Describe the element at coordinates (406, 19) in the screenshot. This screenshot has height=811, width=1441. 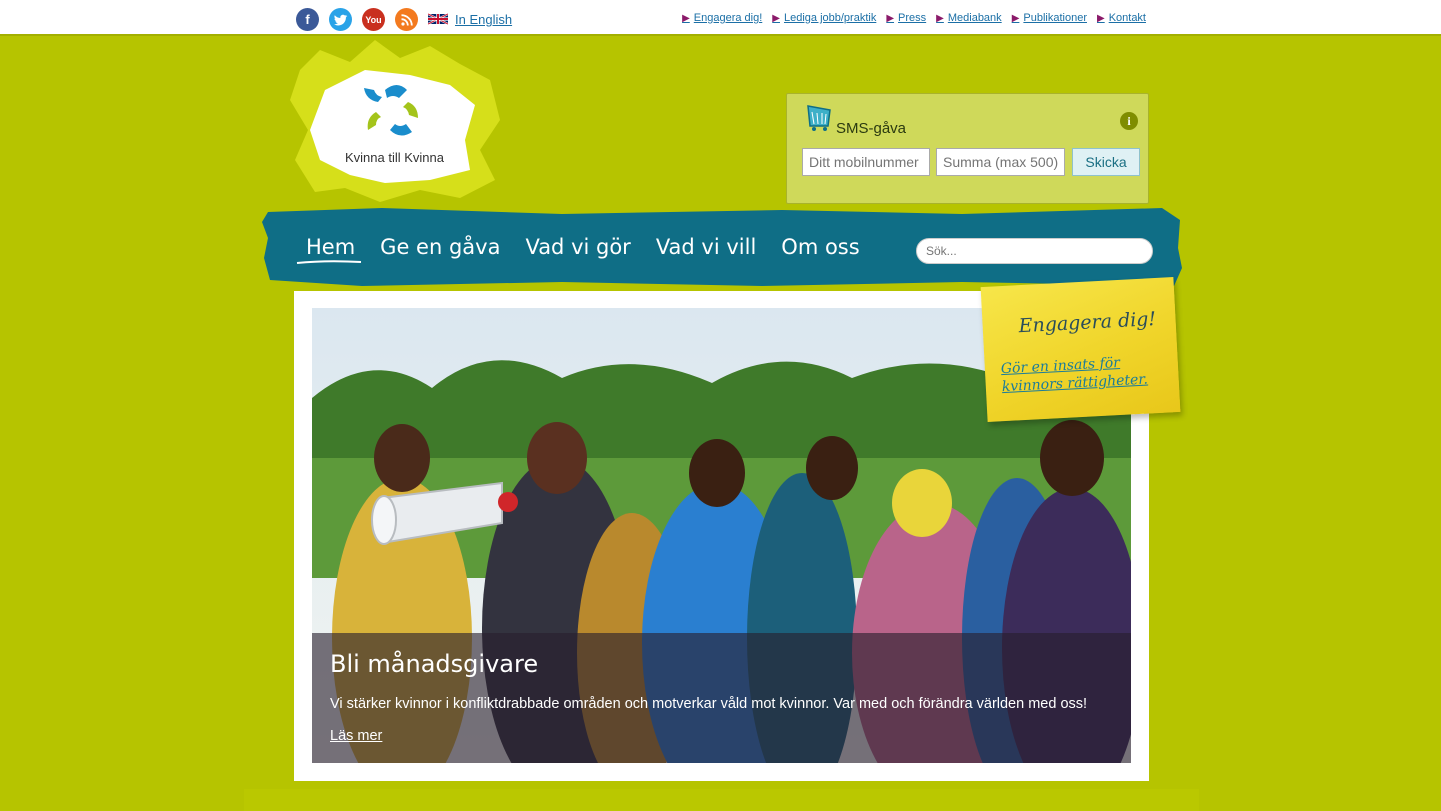
I see `rss-icon` at that location.